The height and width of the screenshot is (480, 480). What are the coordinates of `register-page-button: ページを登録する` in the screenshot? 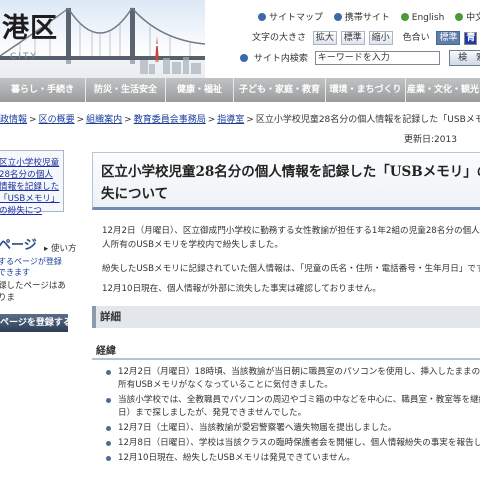 It's located at (34, 323).